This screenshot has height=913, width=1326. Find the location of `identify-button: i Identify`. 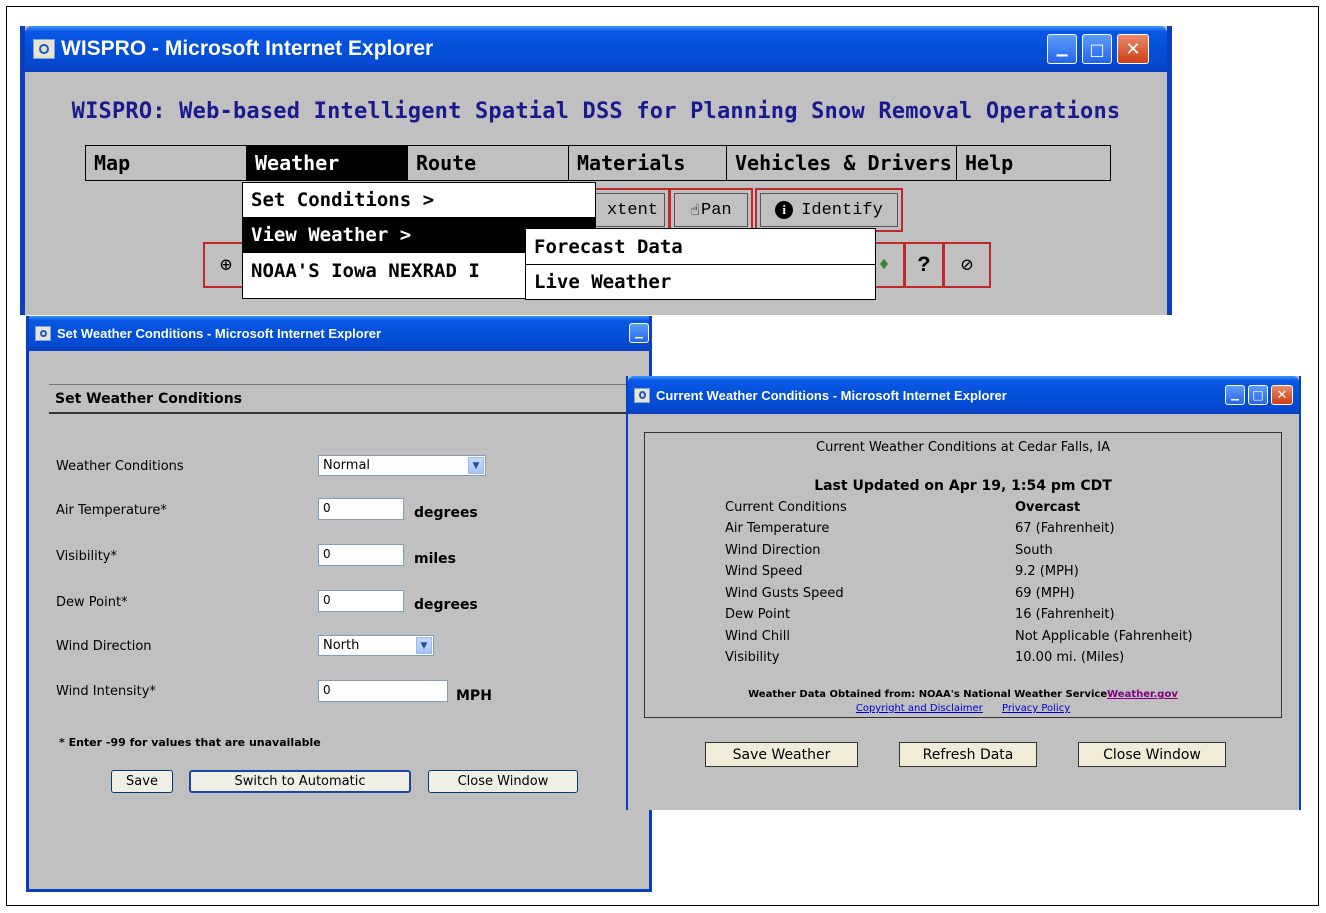

identify-button: i Identify is located at coordinates (829, 210).